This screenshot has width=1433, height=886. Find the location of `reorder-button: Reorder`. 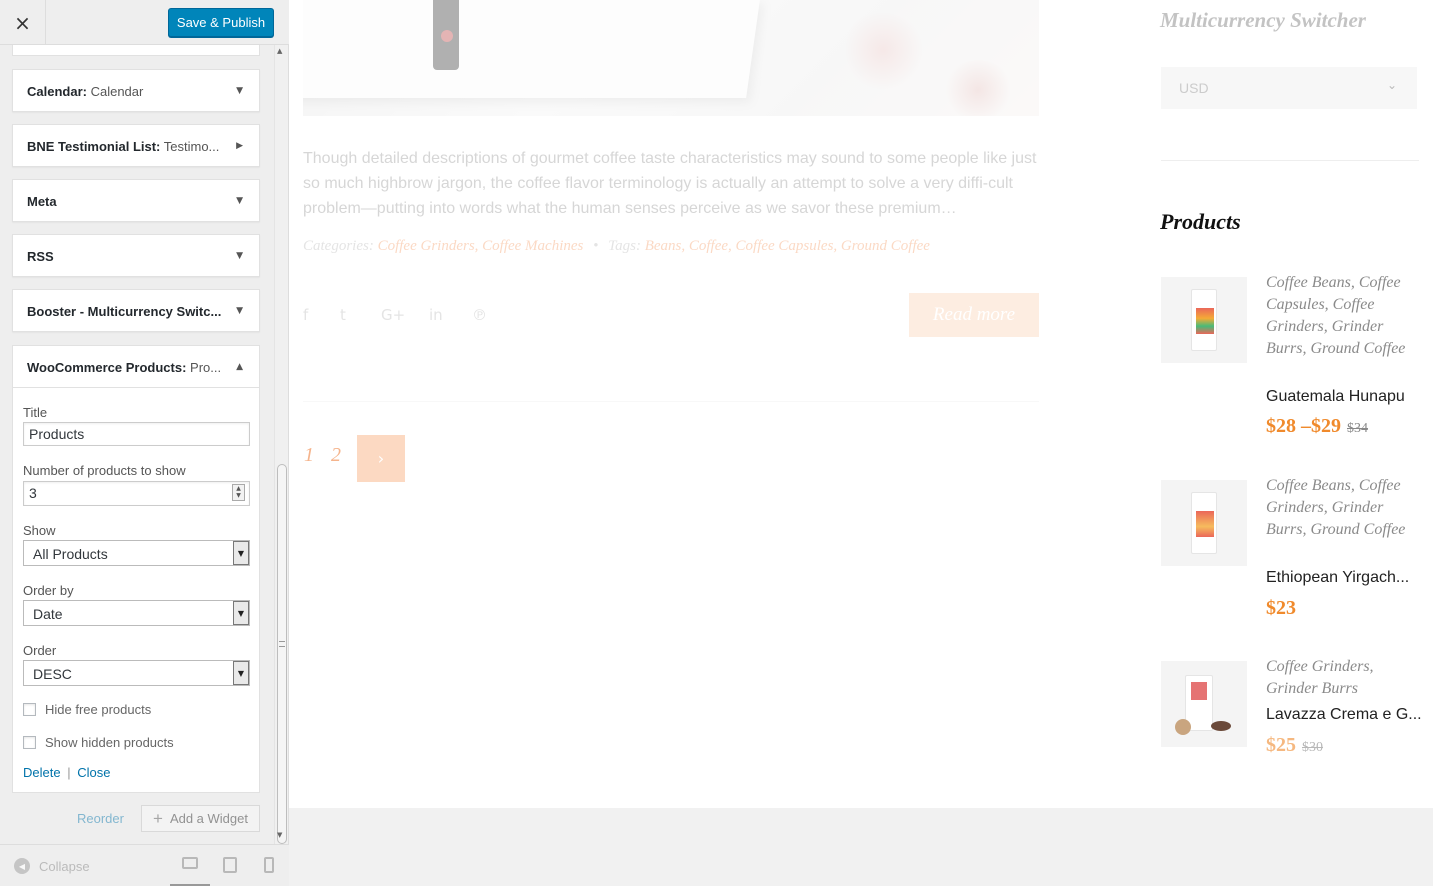

reorder-button: Reorder is located at coordinates (100, 818).